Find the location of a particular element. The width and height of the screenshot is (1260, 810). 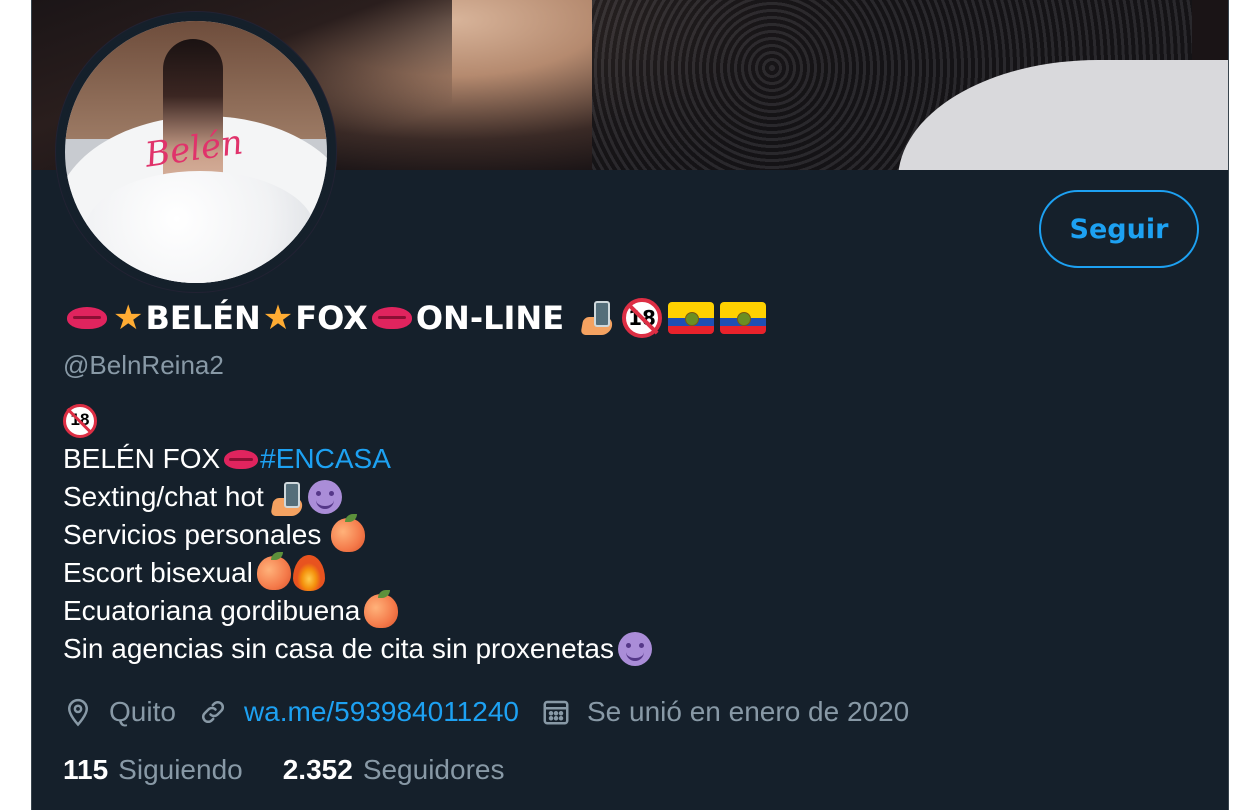

join-date-text: Se unió en enero de 2020 is located at coordinates (748, 711).